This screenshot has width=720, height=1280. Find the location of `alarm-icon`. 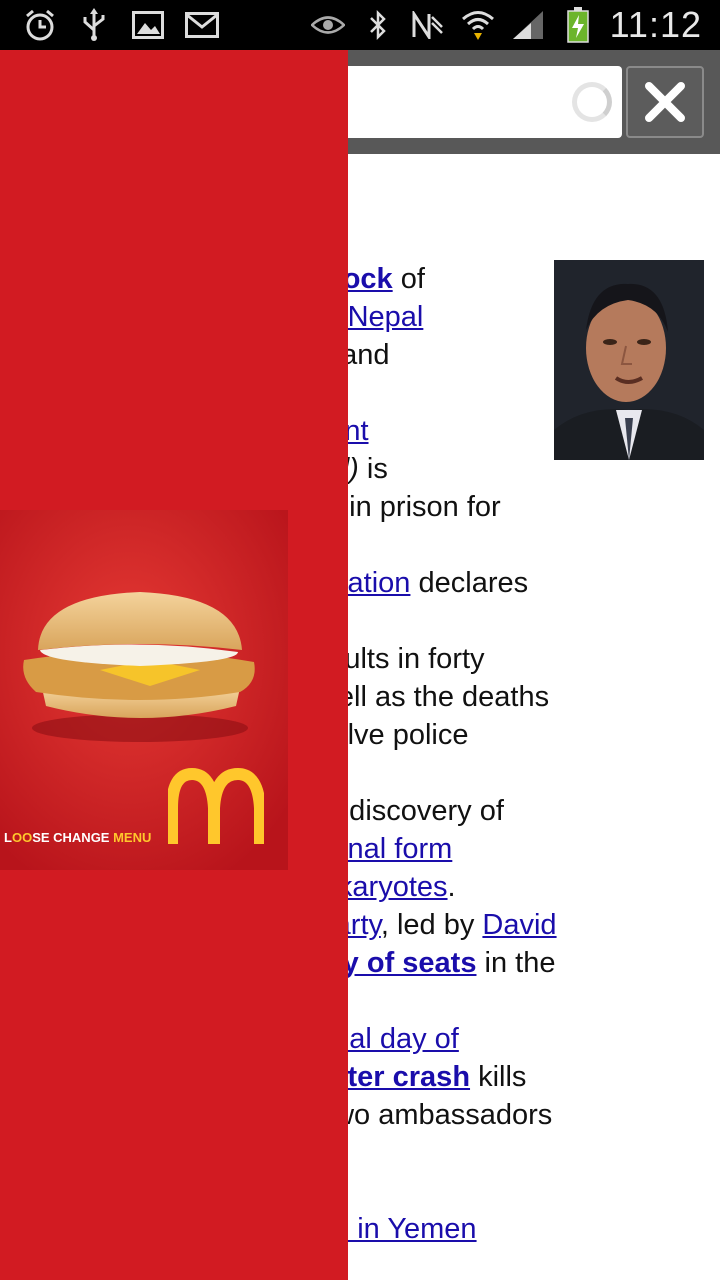

alarm-icon is located at coordinates (40, 25).